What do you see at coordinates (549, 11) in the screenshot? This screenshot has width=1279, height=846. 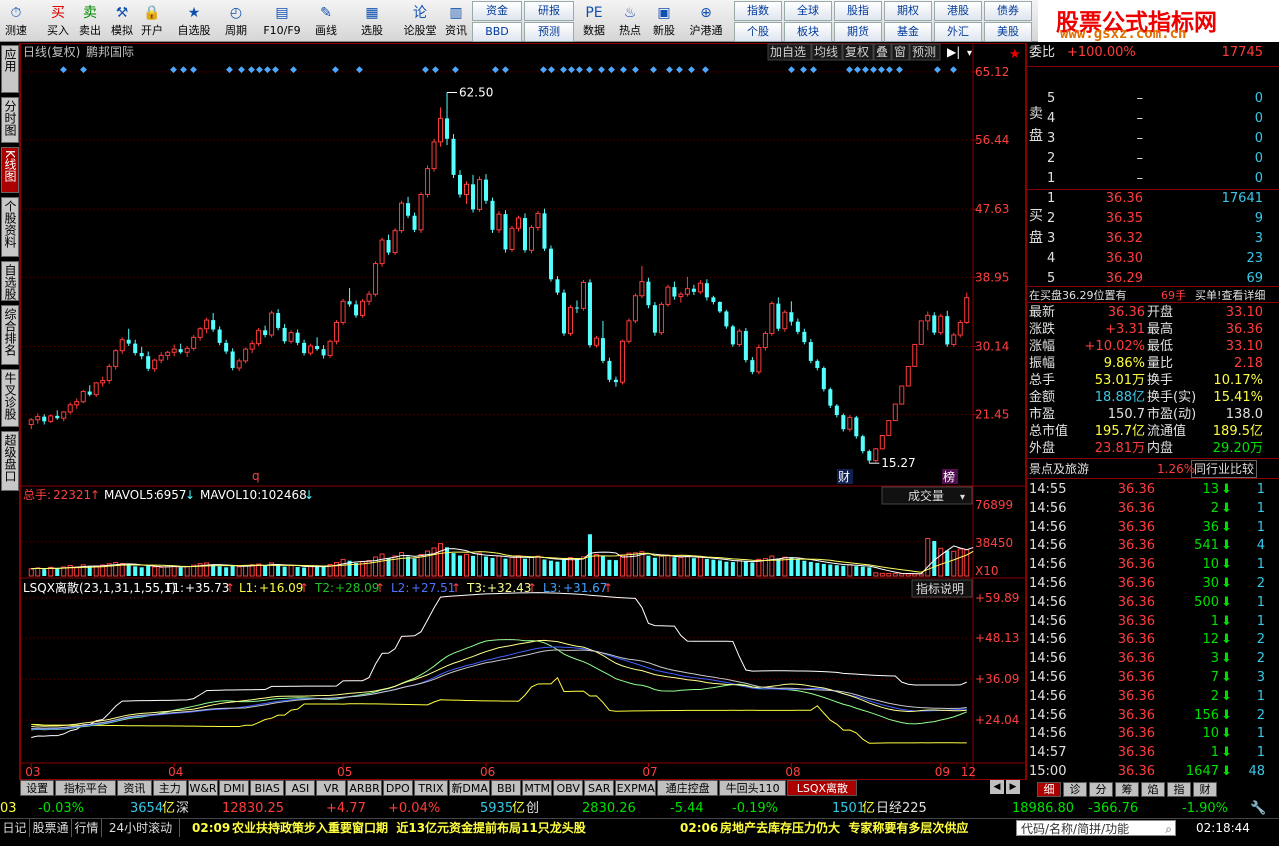 I see `toolbar-small-a-1: 研报` at bounding box center [549, 11].